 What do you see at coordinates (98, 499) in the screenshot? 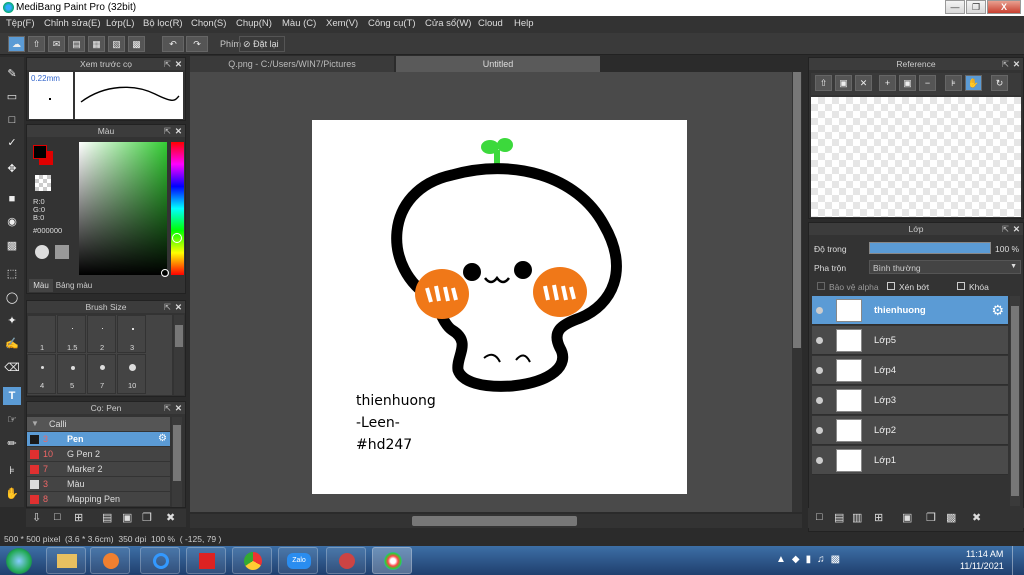
I see `brush-item: 8 Mapping Pen` at bounding box center [98, 499].